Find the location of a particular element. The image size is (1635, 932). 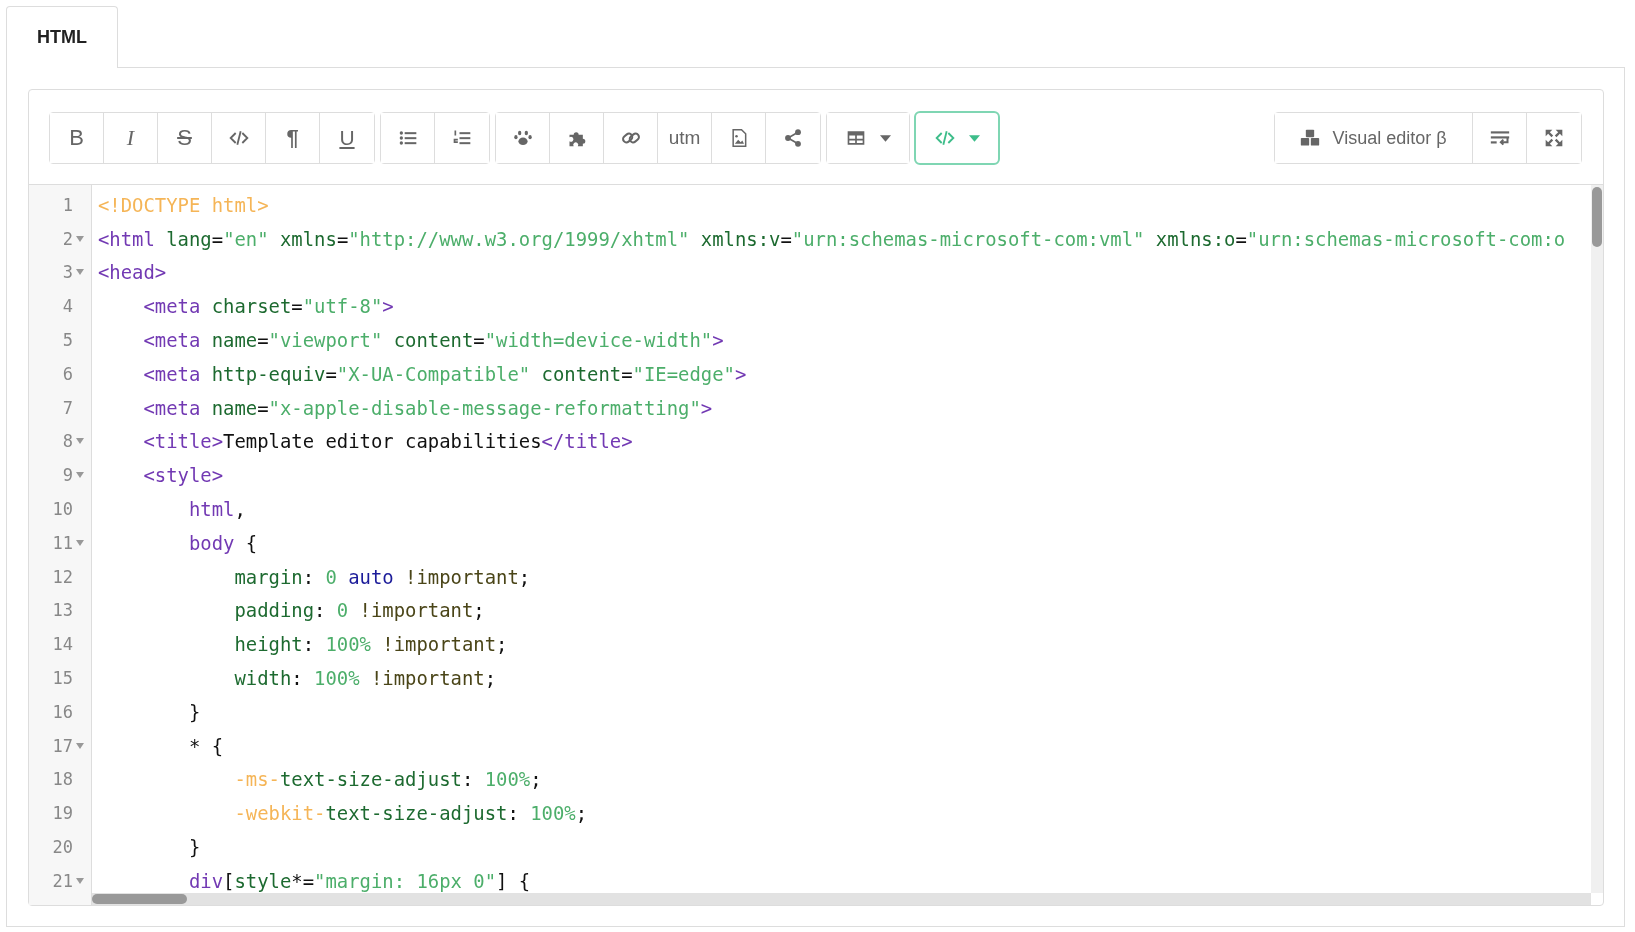

bullet-list-icon is located at coordinates (407, 138).